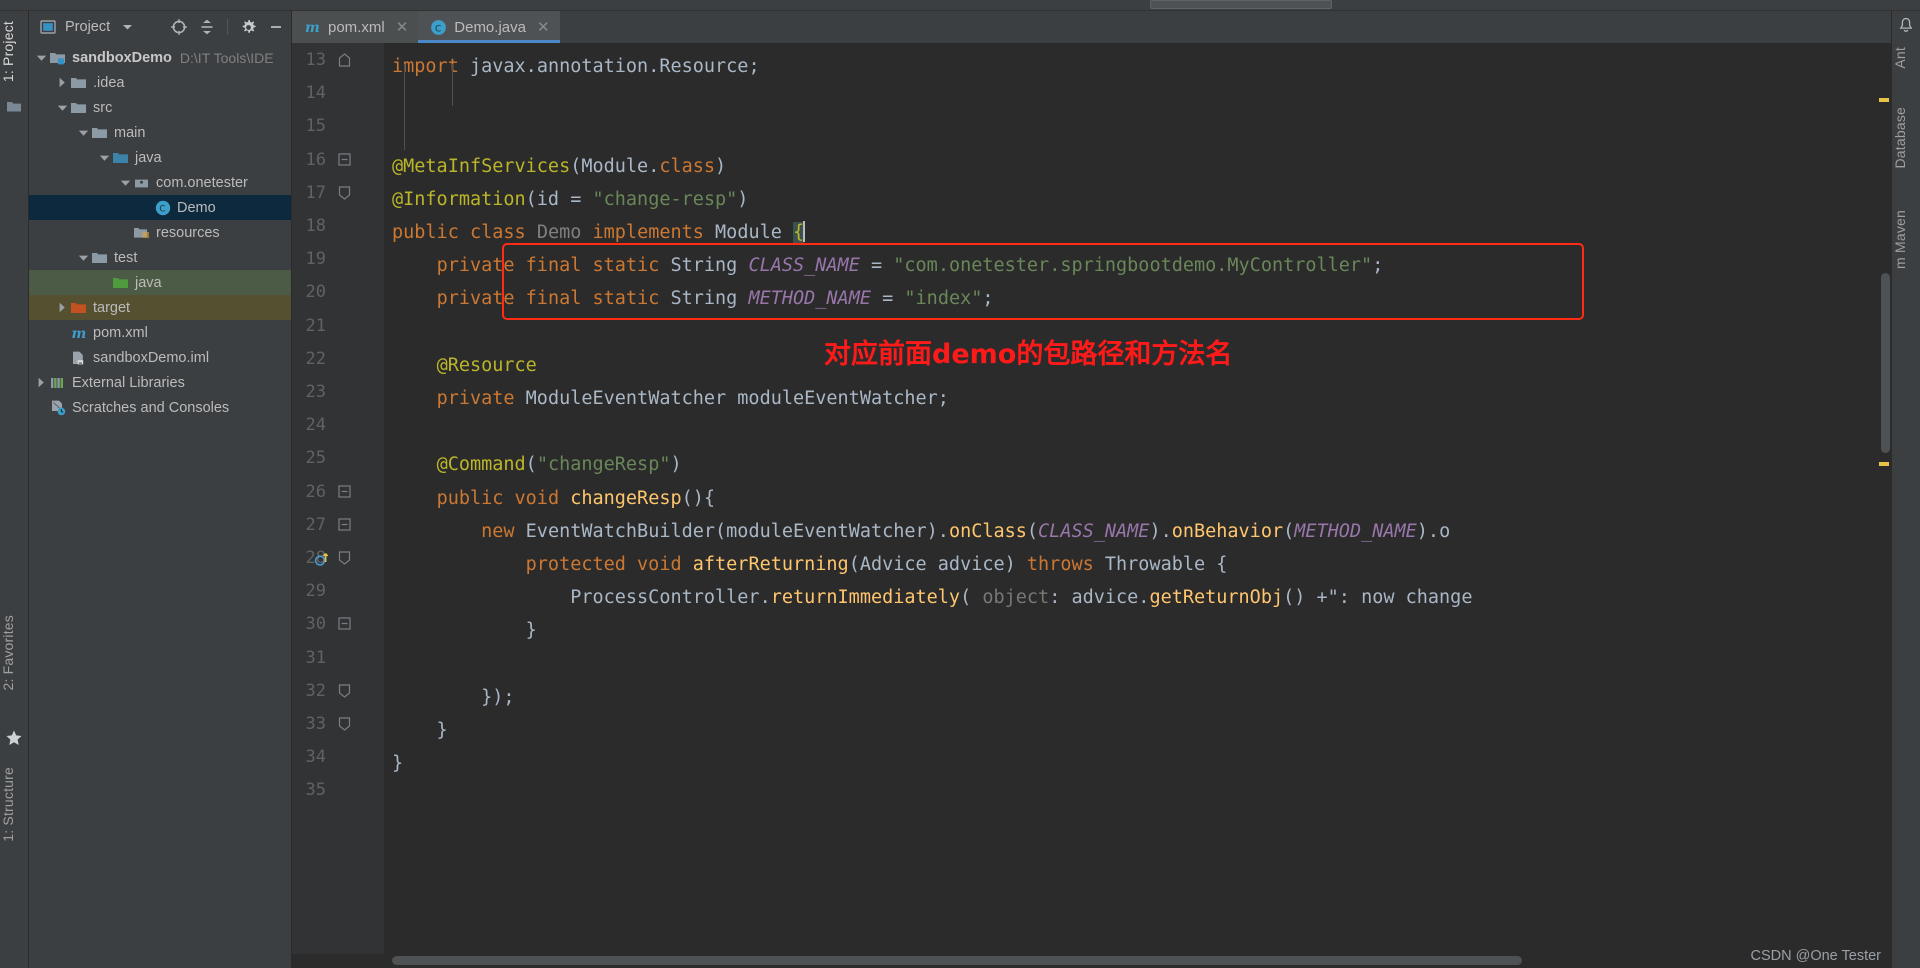 This screenshot has height=968, width=1920. I want to click on horizontal-scrollbar-track, so click(1091, 961).